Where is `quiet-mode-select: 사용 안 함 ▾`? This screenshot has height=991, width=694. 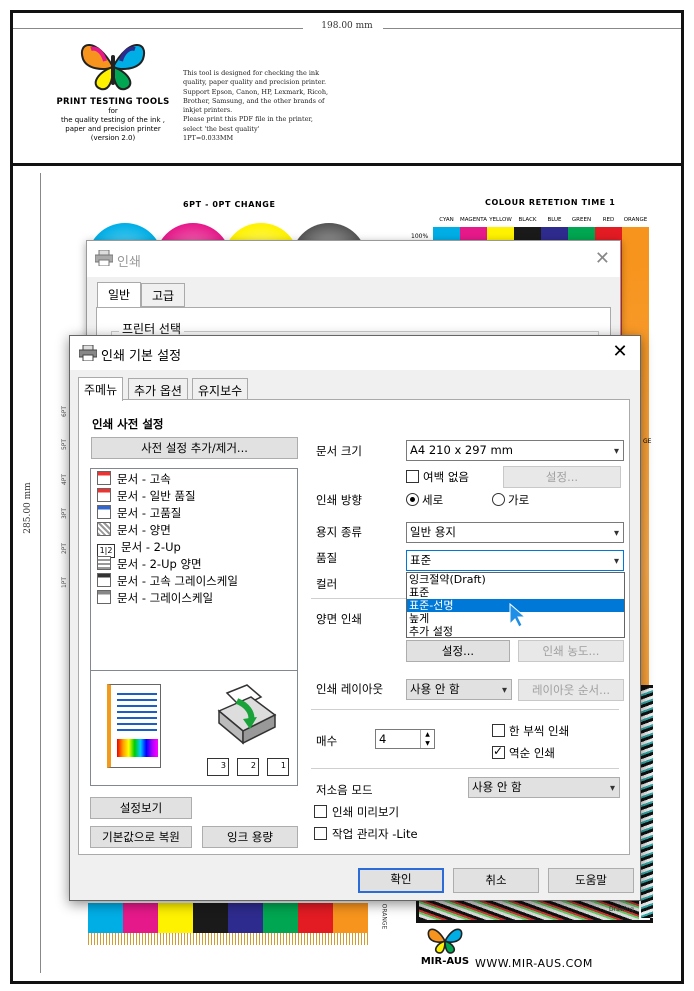 quiet-mode-select: 사용 안 함 ▾ is located at coordinates (544, 787).